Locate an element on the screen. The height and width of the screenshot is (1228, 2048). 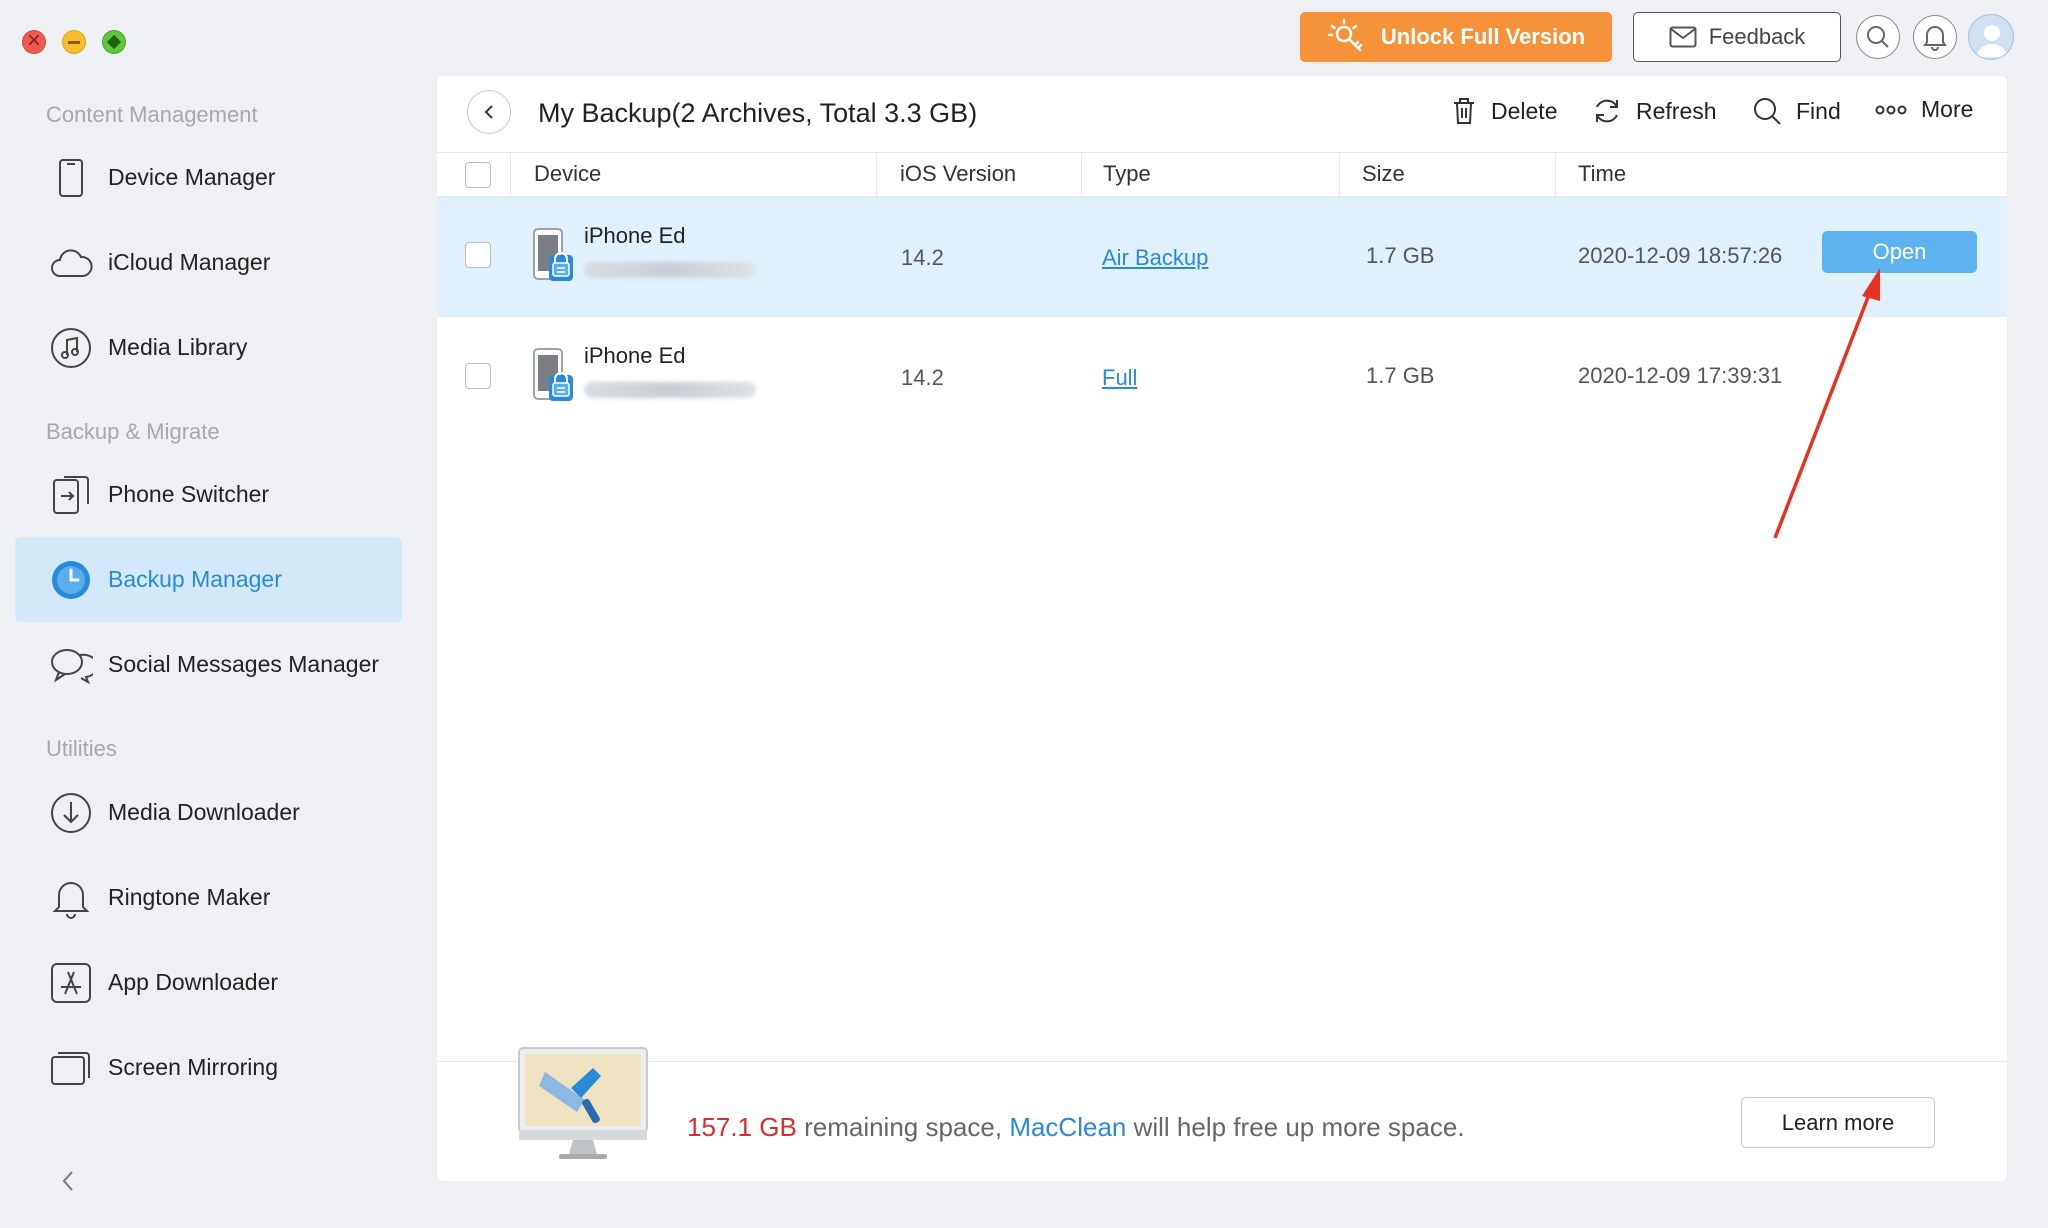
notifications-button is located at coordinates (1935, 37).